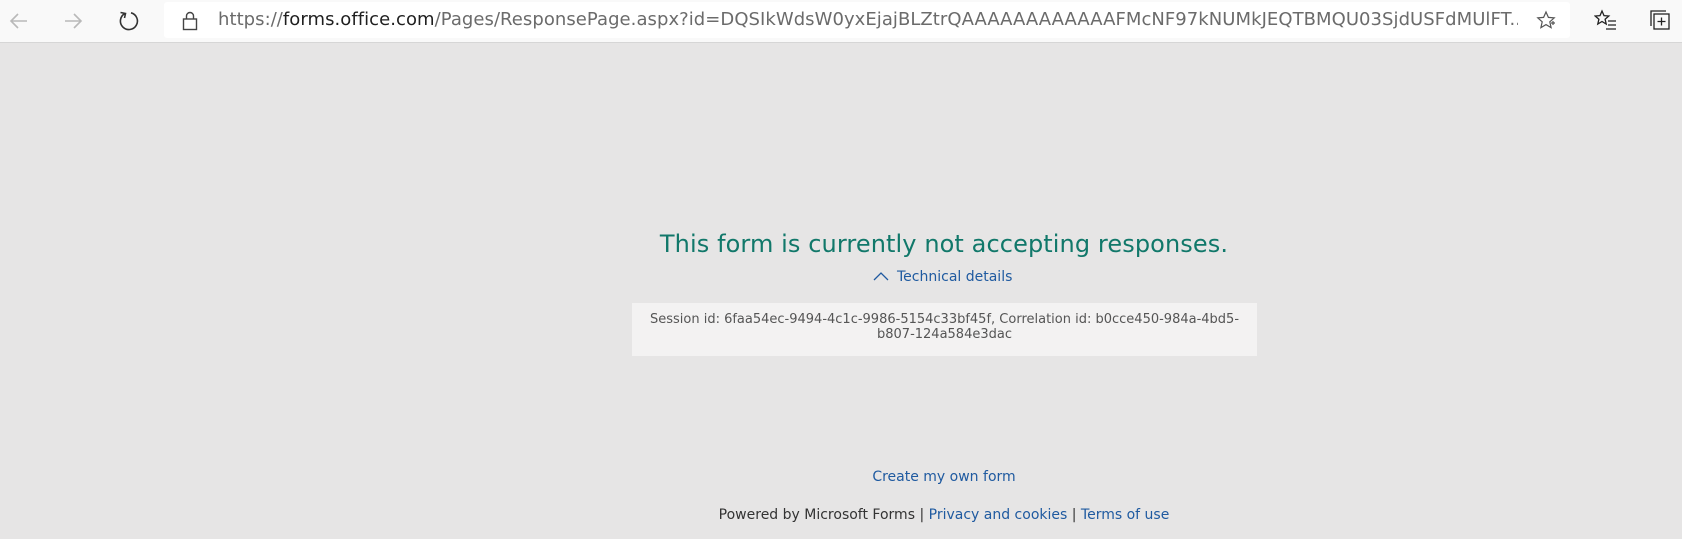 Image resolution: width=1682 pixels, height=539 pixels. I want to click on chevron-up-icon, so click(881, 277).